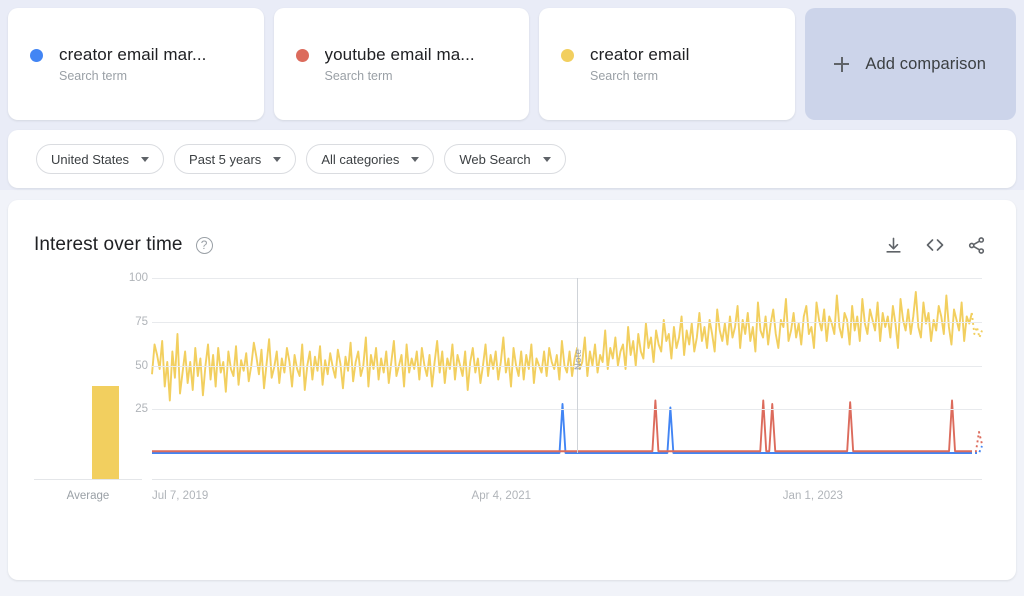 This screenshot has height=596, width=1024. I want to click on add-comparison-label: Add comparison, so click(926, 63).